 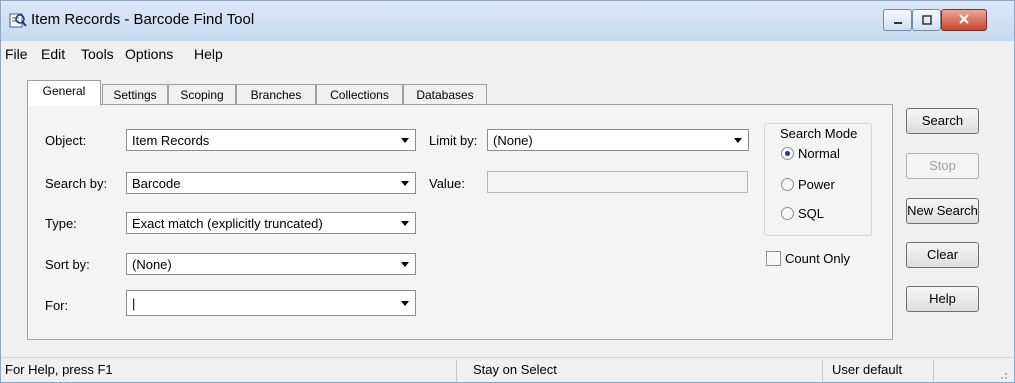 What do you see at coordinates (617, 182) in the screenshot?
I see `value-field` at bounding box center [617, 182].